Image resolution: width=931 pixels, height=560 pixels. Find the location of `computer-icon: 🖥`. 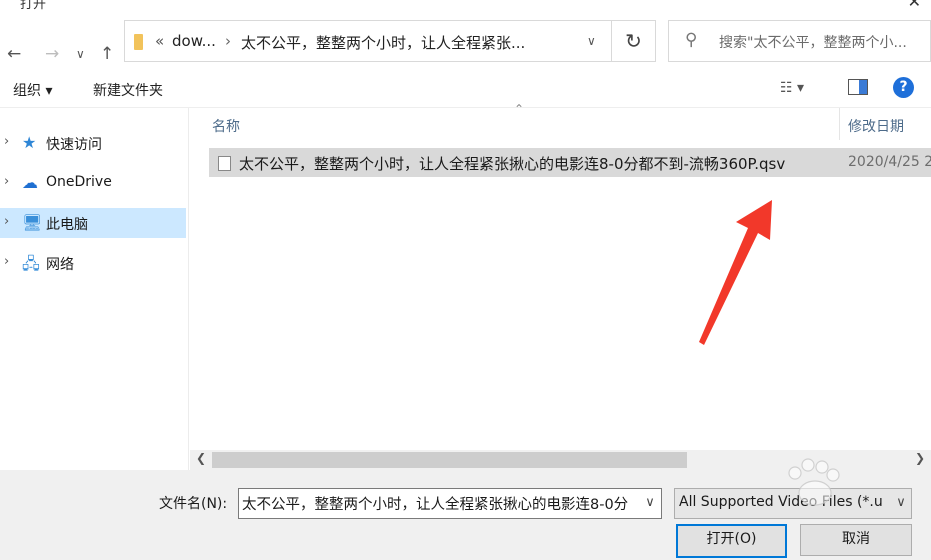

computer-icon: 🖥 is located at coordinates (32, 222).